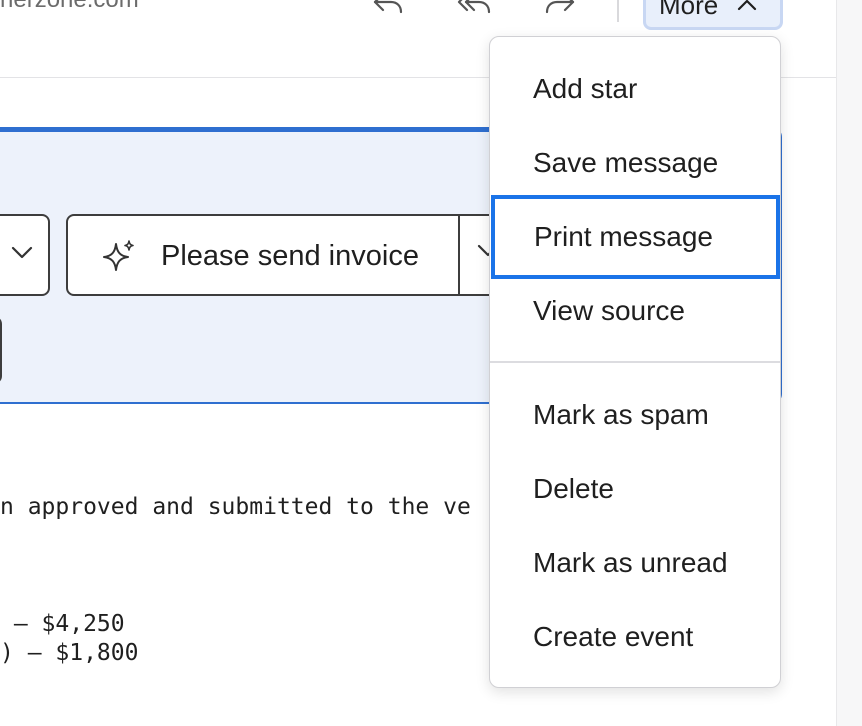 Image resolution: width=862 pixels, height=726 pixels. What do you see at coordinates (747, 6) in the screenshot?
I see `chevron-up-icon` at bounding box center [747, 6].